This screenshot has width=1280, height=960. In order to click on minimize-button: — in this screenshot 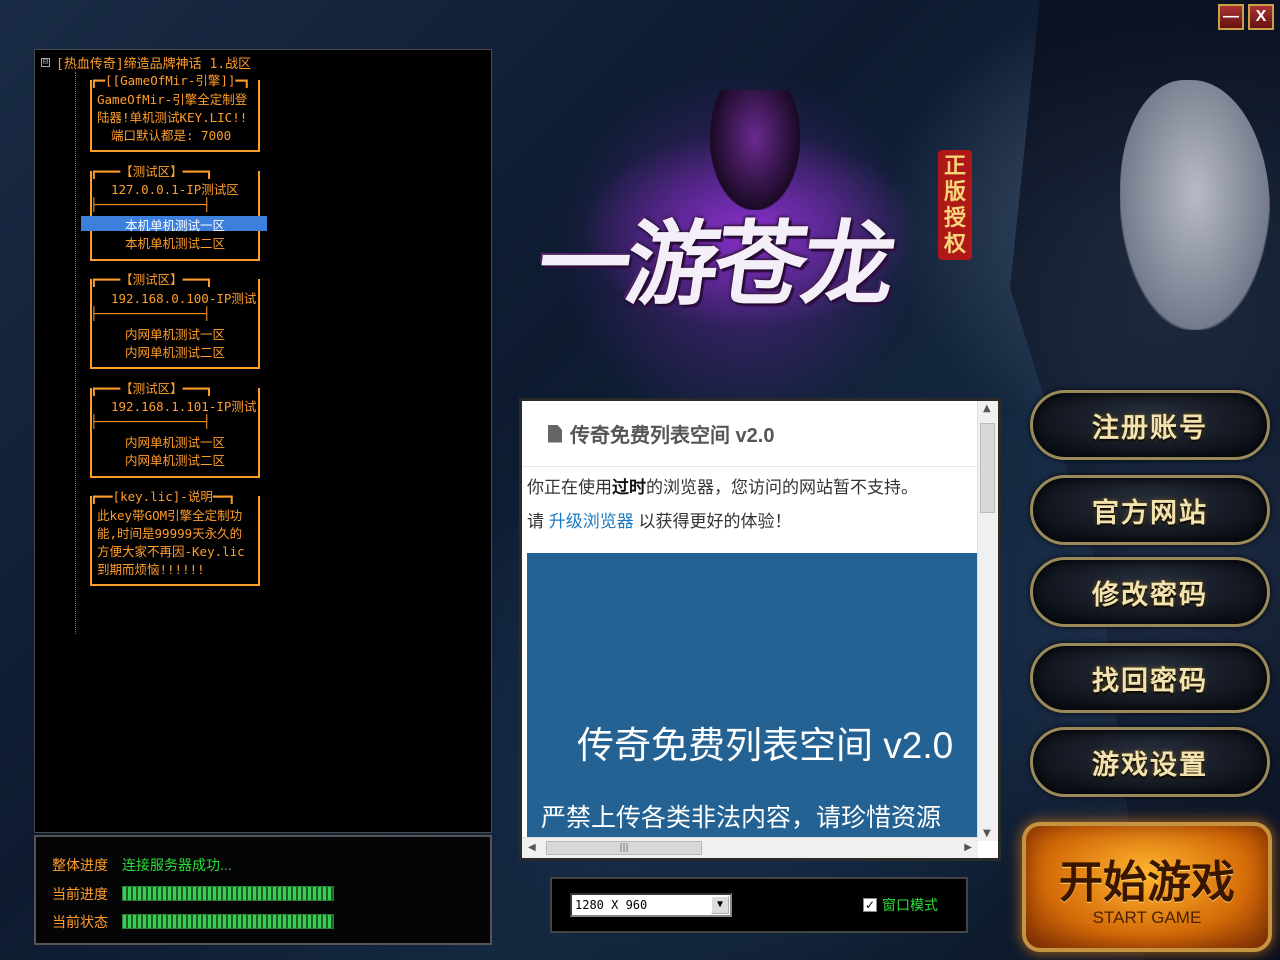, I will do `click(1231, 17)`.